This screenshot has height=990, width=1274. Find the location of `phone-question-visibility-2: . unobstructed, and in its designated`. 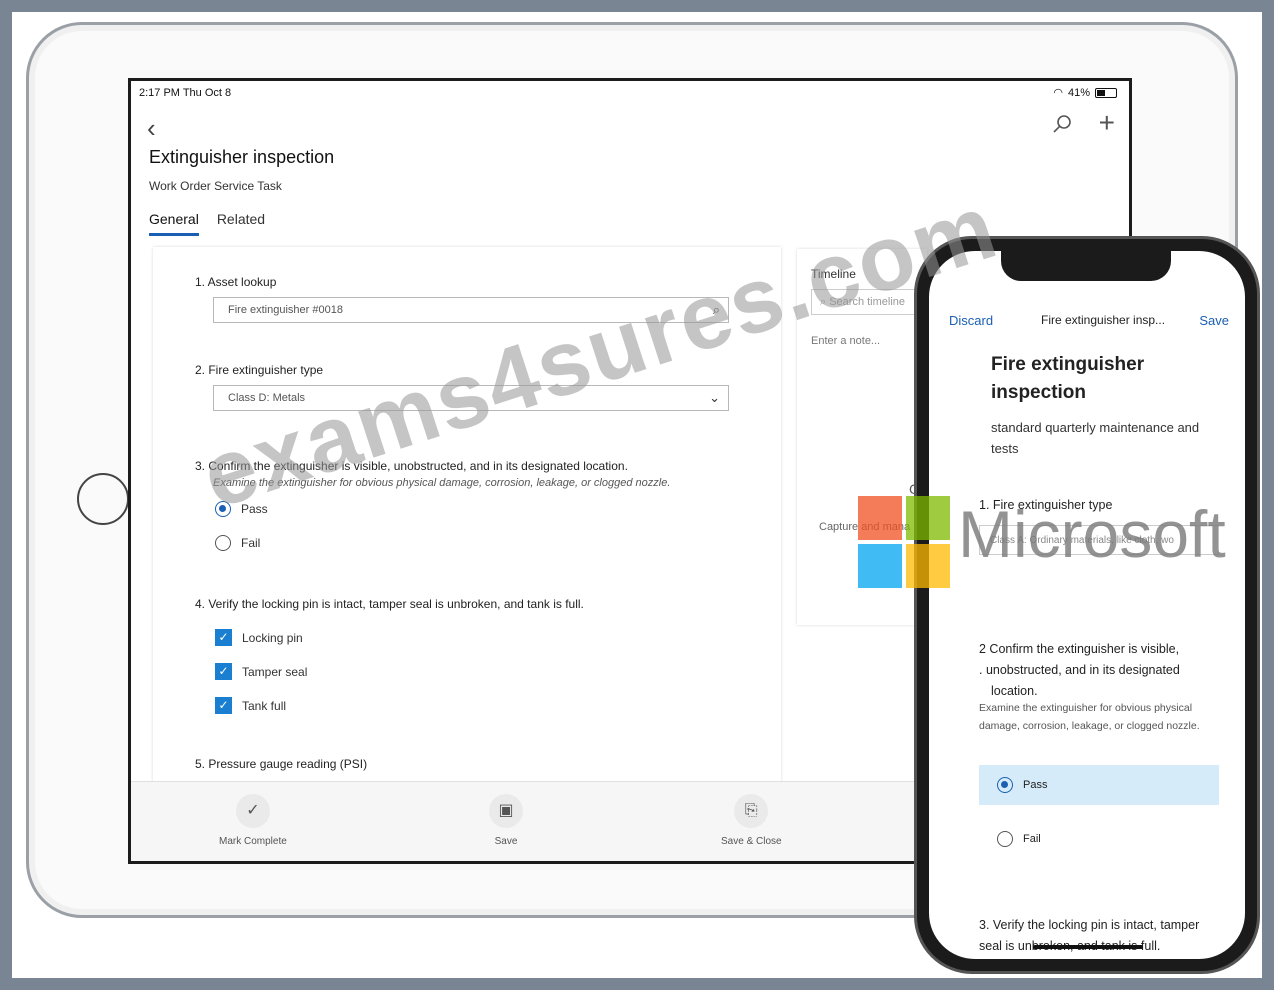

phone-question-visibility-2: . unobstructed, and in its designated is located at coordinates (1079, 670).